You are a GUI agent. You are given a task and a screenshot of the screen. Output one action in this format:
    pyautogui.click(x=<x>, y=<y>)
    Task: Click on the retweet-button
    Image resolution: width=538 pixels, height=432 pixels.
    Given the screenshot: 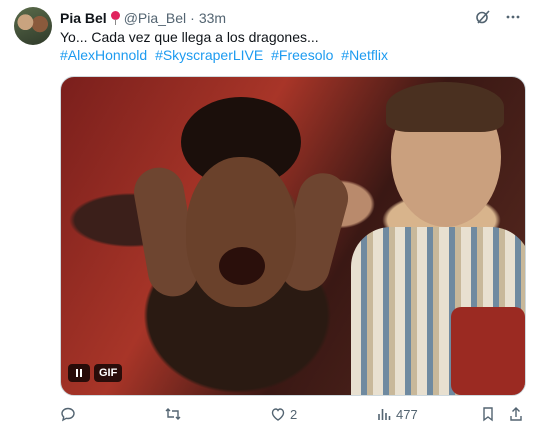 What is the action you would take?
    pyautogui.click(x=175, y=414)
    